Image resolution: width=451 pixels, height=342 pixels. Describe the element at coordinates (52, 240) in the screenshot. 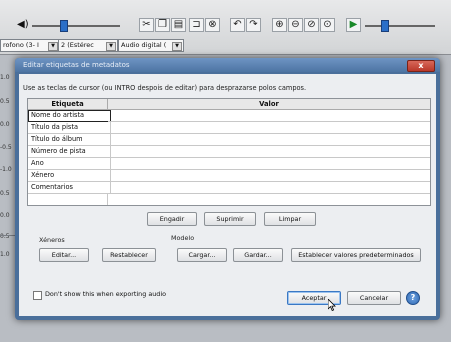

I see `genres-group-label: Xéneros` at that location.